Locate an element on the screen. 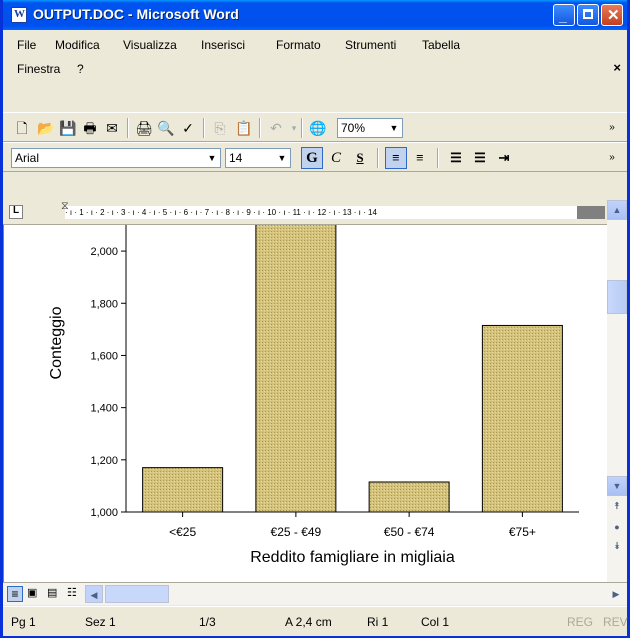  horizontal-scrollbar: ≡ ▣ ▤ ☷ ◀ ▶ is located at coordinates (315, 593).